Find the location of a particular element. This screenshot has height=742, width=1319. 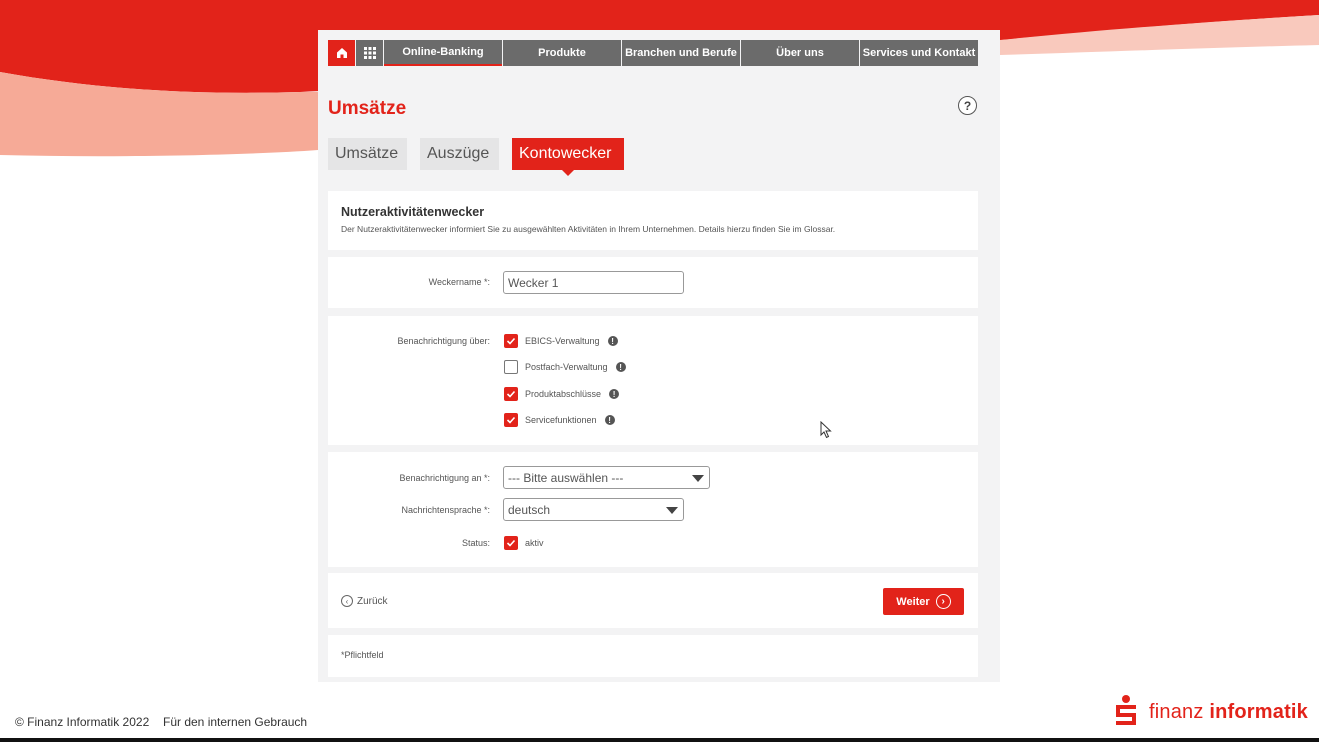

benachrichtigung-an-select: --- Bitte auswählen --- is located at coordinates (606, 477).